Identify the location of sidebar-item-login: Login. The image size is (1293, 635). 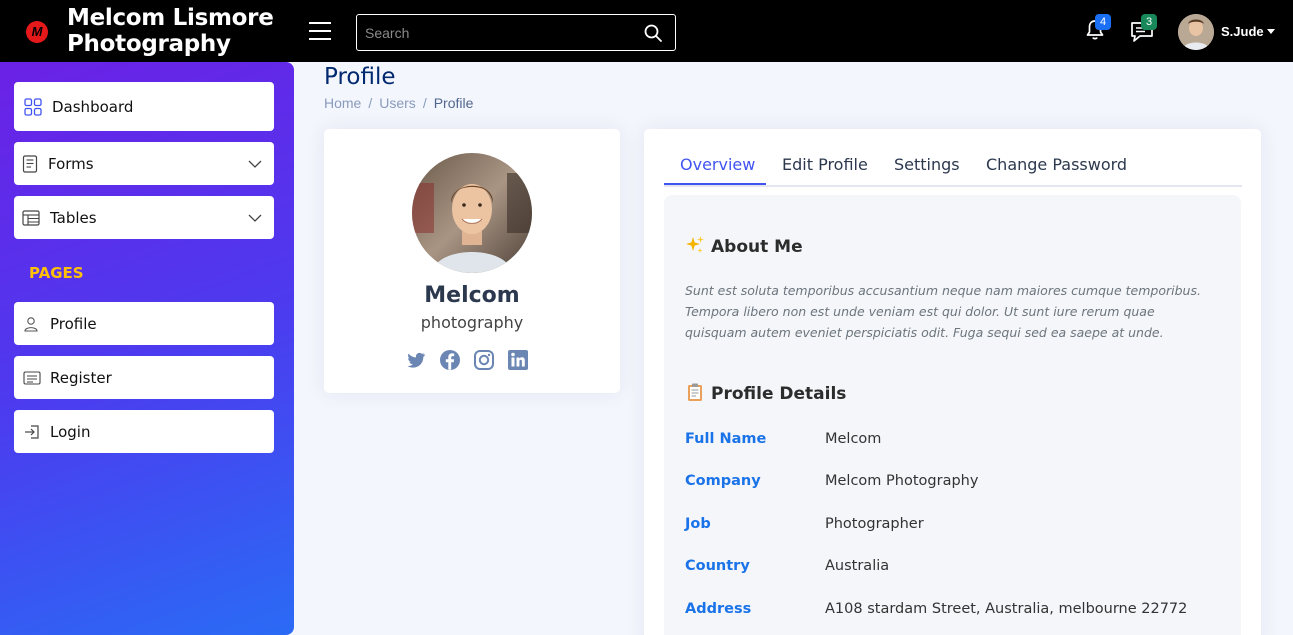
(144, 431).